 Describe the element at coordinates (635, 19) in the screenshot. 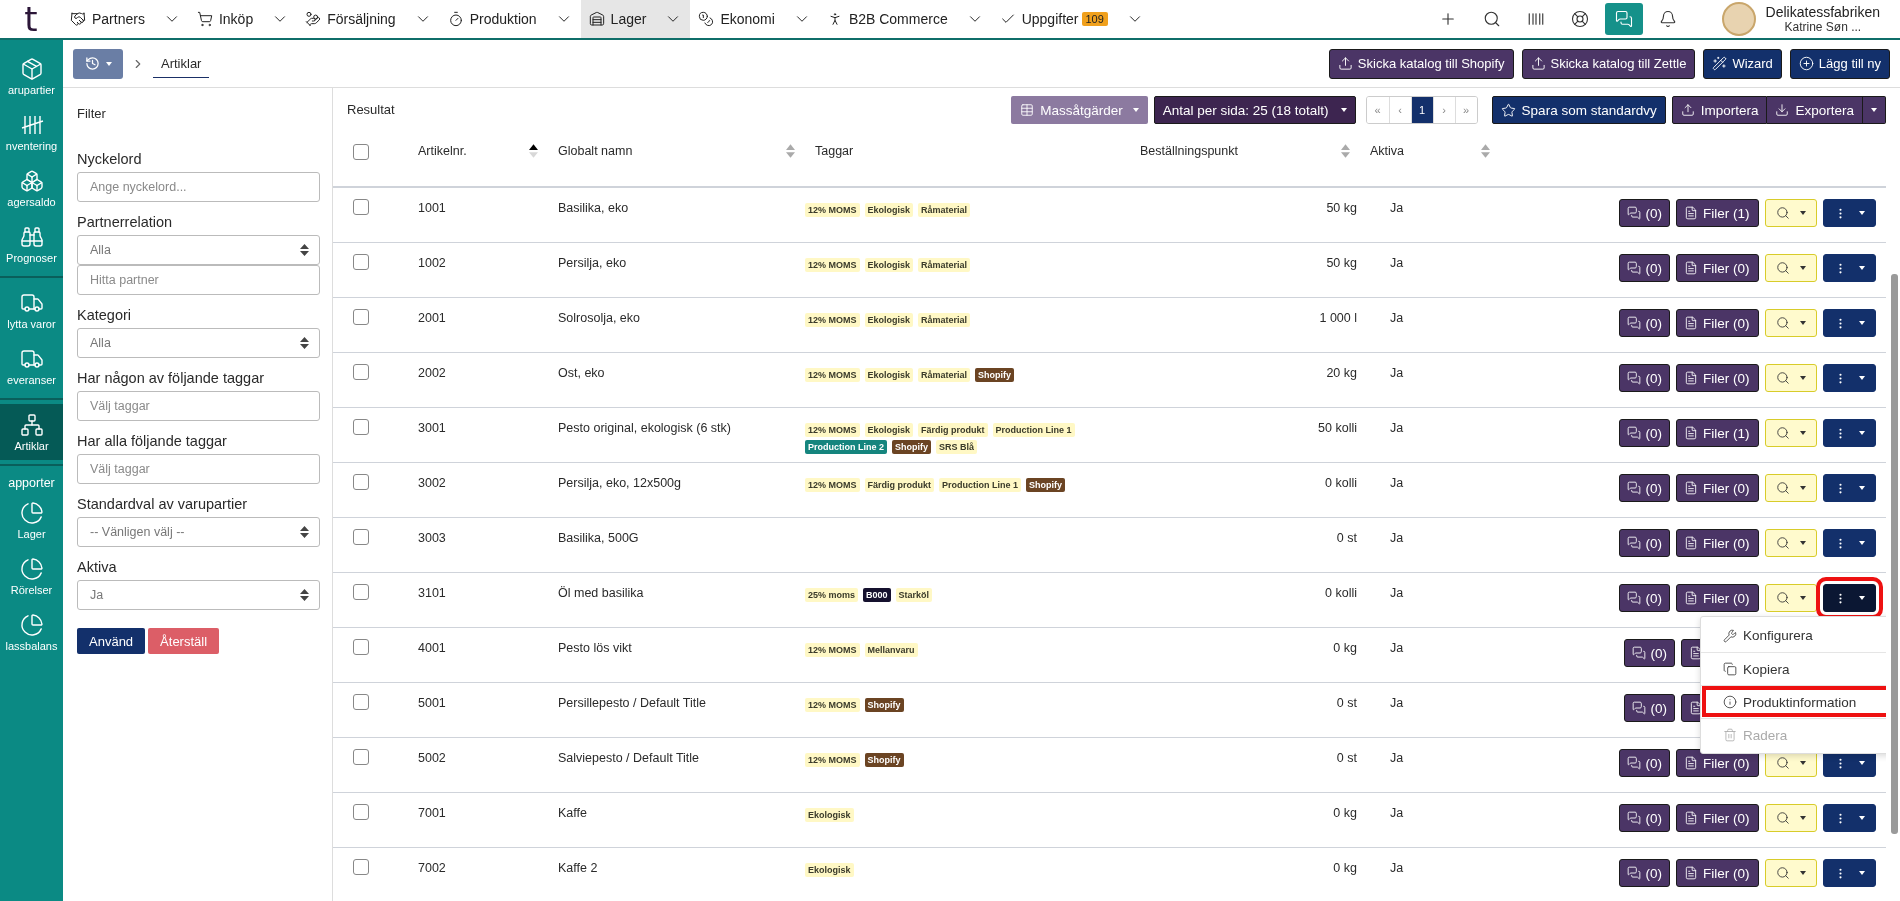

I see `nav-menu-item: Lager` at that location.